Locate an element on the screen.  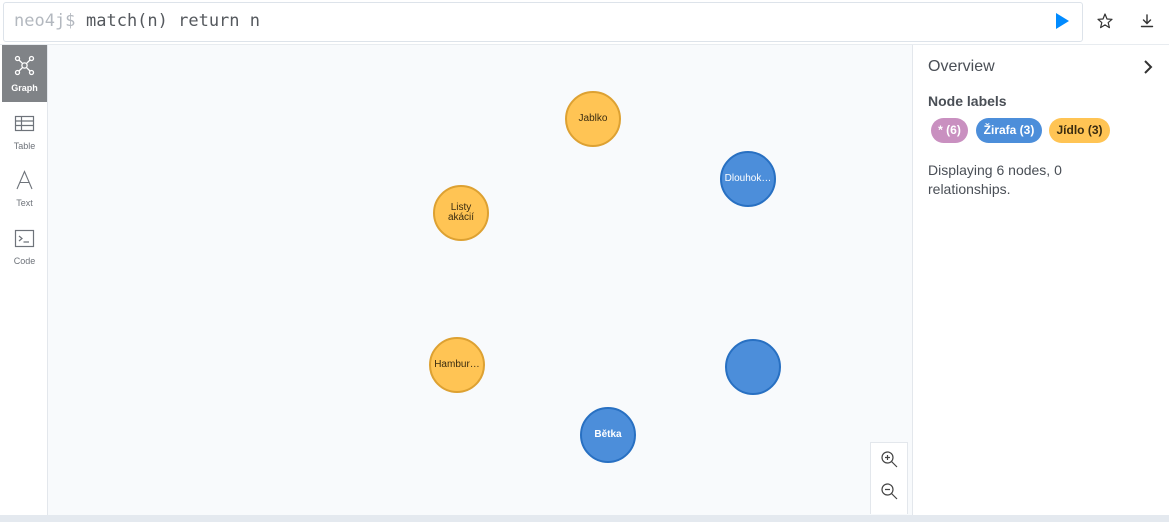
run-query-button is located at coordinates (1062, 21).